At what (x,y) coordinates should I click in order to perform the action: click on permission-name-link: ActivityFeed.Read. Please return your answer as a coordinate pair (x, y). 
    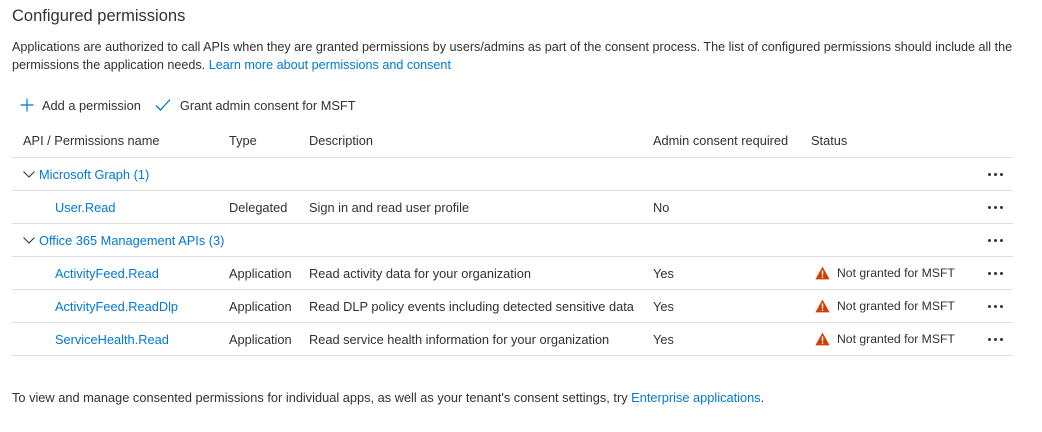
    Looking at the image, I should click on (107, 273).